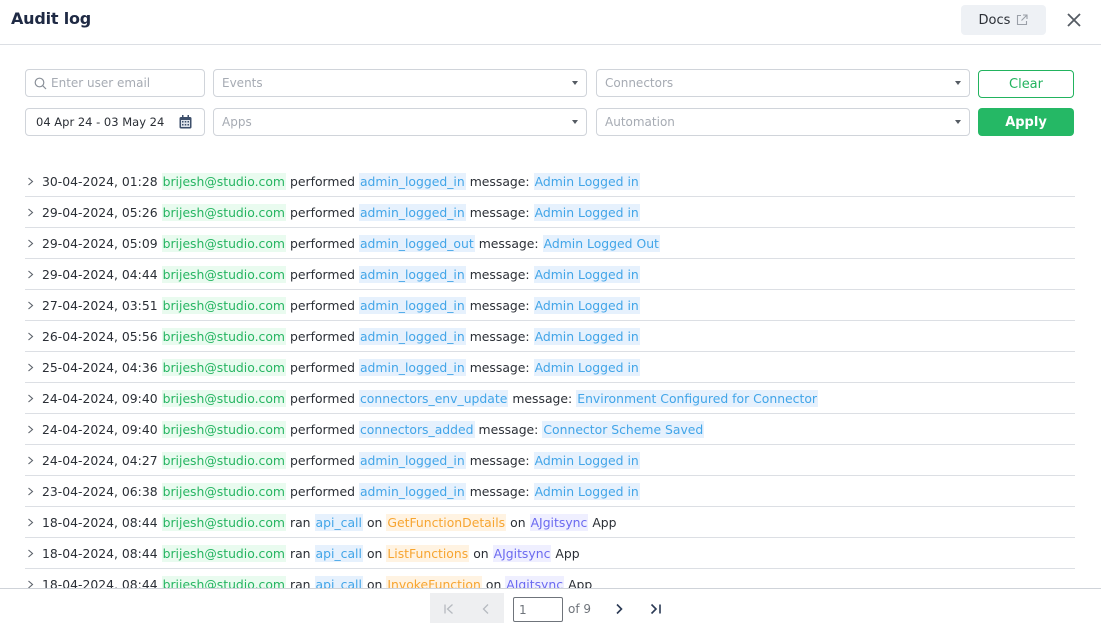  Describe the element at coordinates (1074, 20) in the screenshot. I see `close-button` at that location.